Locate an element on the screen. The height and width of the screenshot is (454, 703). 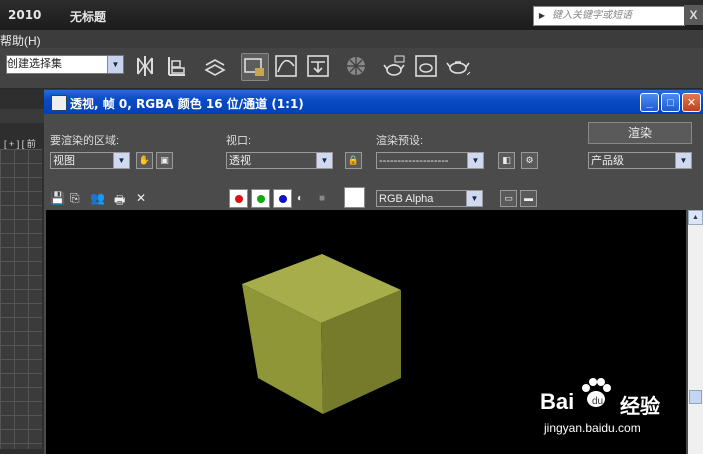
svg-text: du is located at coordinates (597, 401).